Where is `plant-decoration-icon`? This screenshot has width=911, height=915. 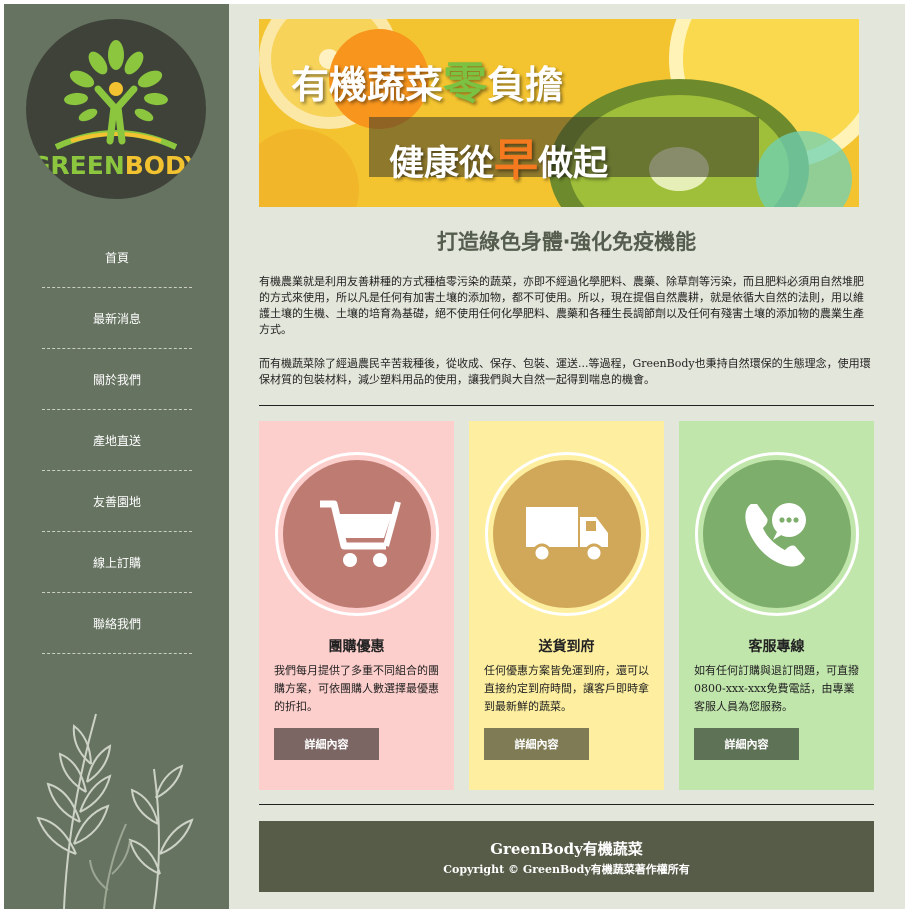 plant-decoration-icon is located at coordinates (115, 811).